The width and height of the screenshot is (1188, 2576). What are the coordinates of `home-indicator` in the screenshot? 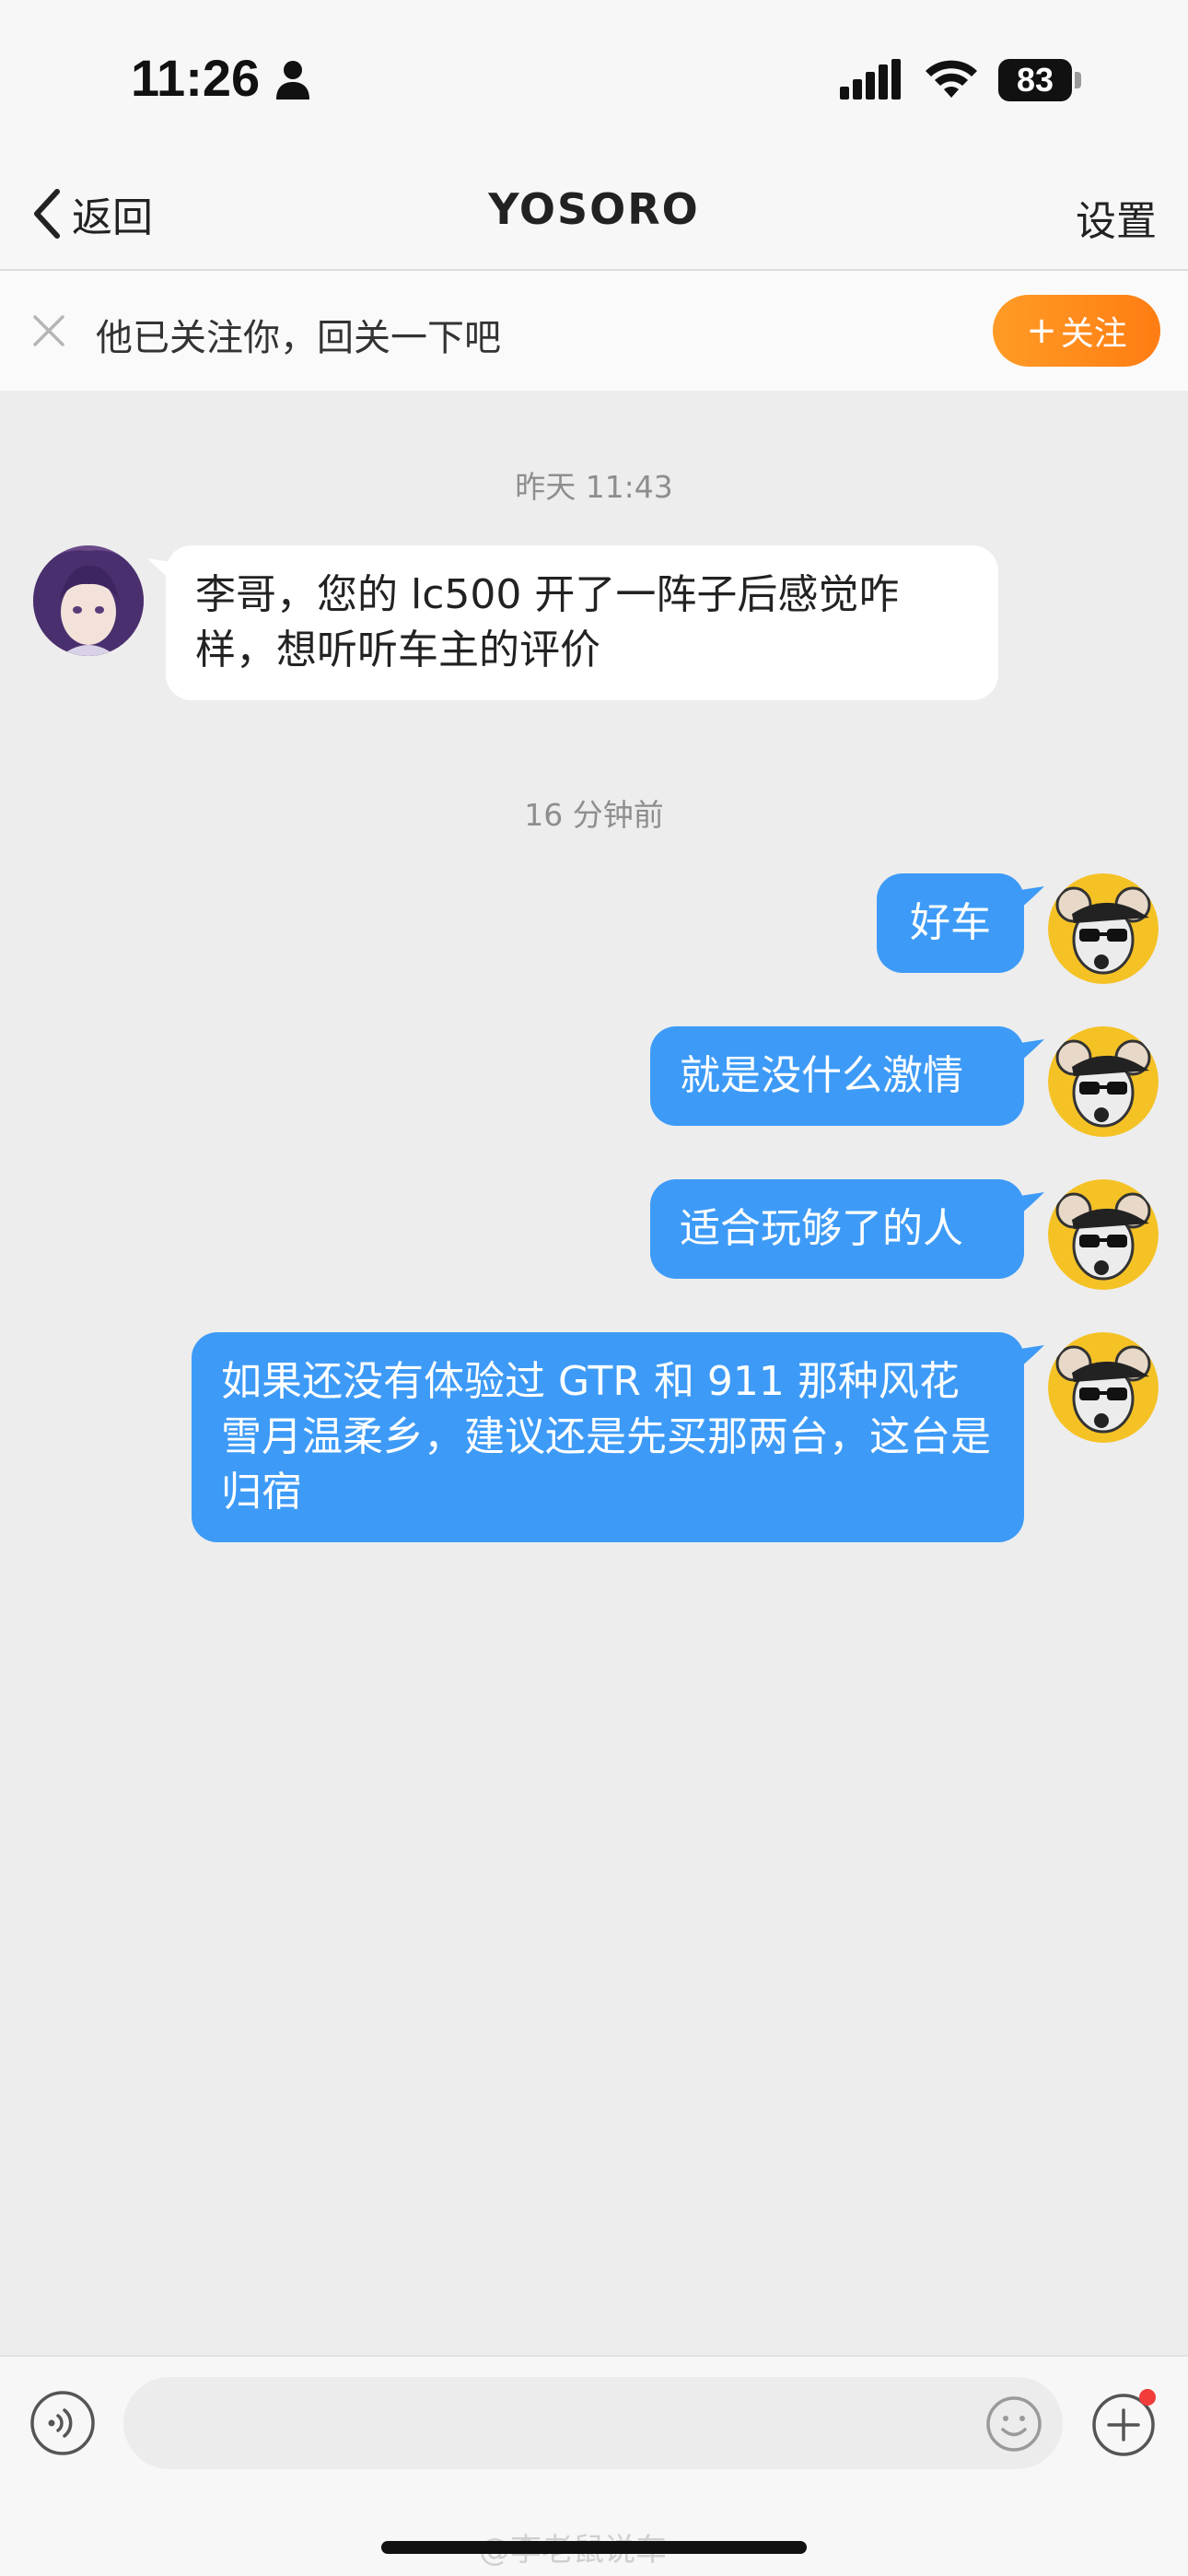 It's located at (594, 2547).